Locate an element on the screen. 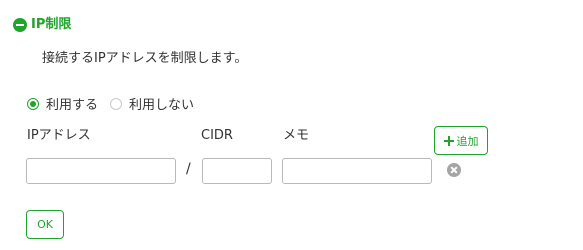  radio-use-indicator is located at coordinates (33, 103).